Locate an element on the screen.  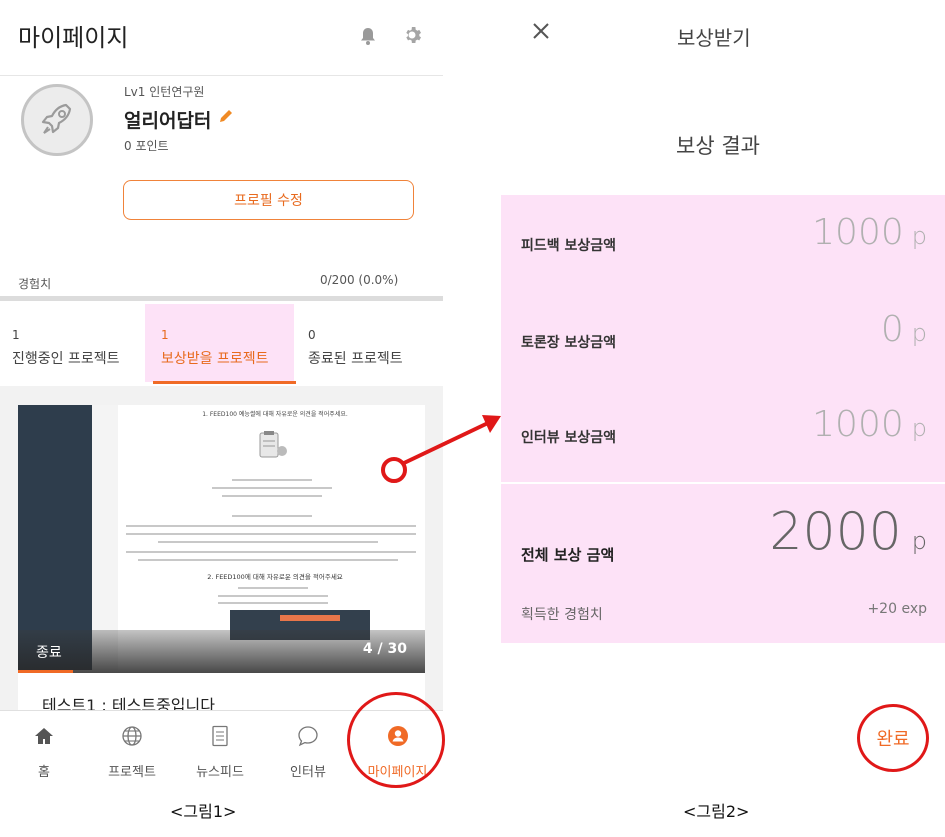
doc-section: 2. FEED100에 대해 자유로운 의견을 적어주세요 is located at coordinates (275, 577).